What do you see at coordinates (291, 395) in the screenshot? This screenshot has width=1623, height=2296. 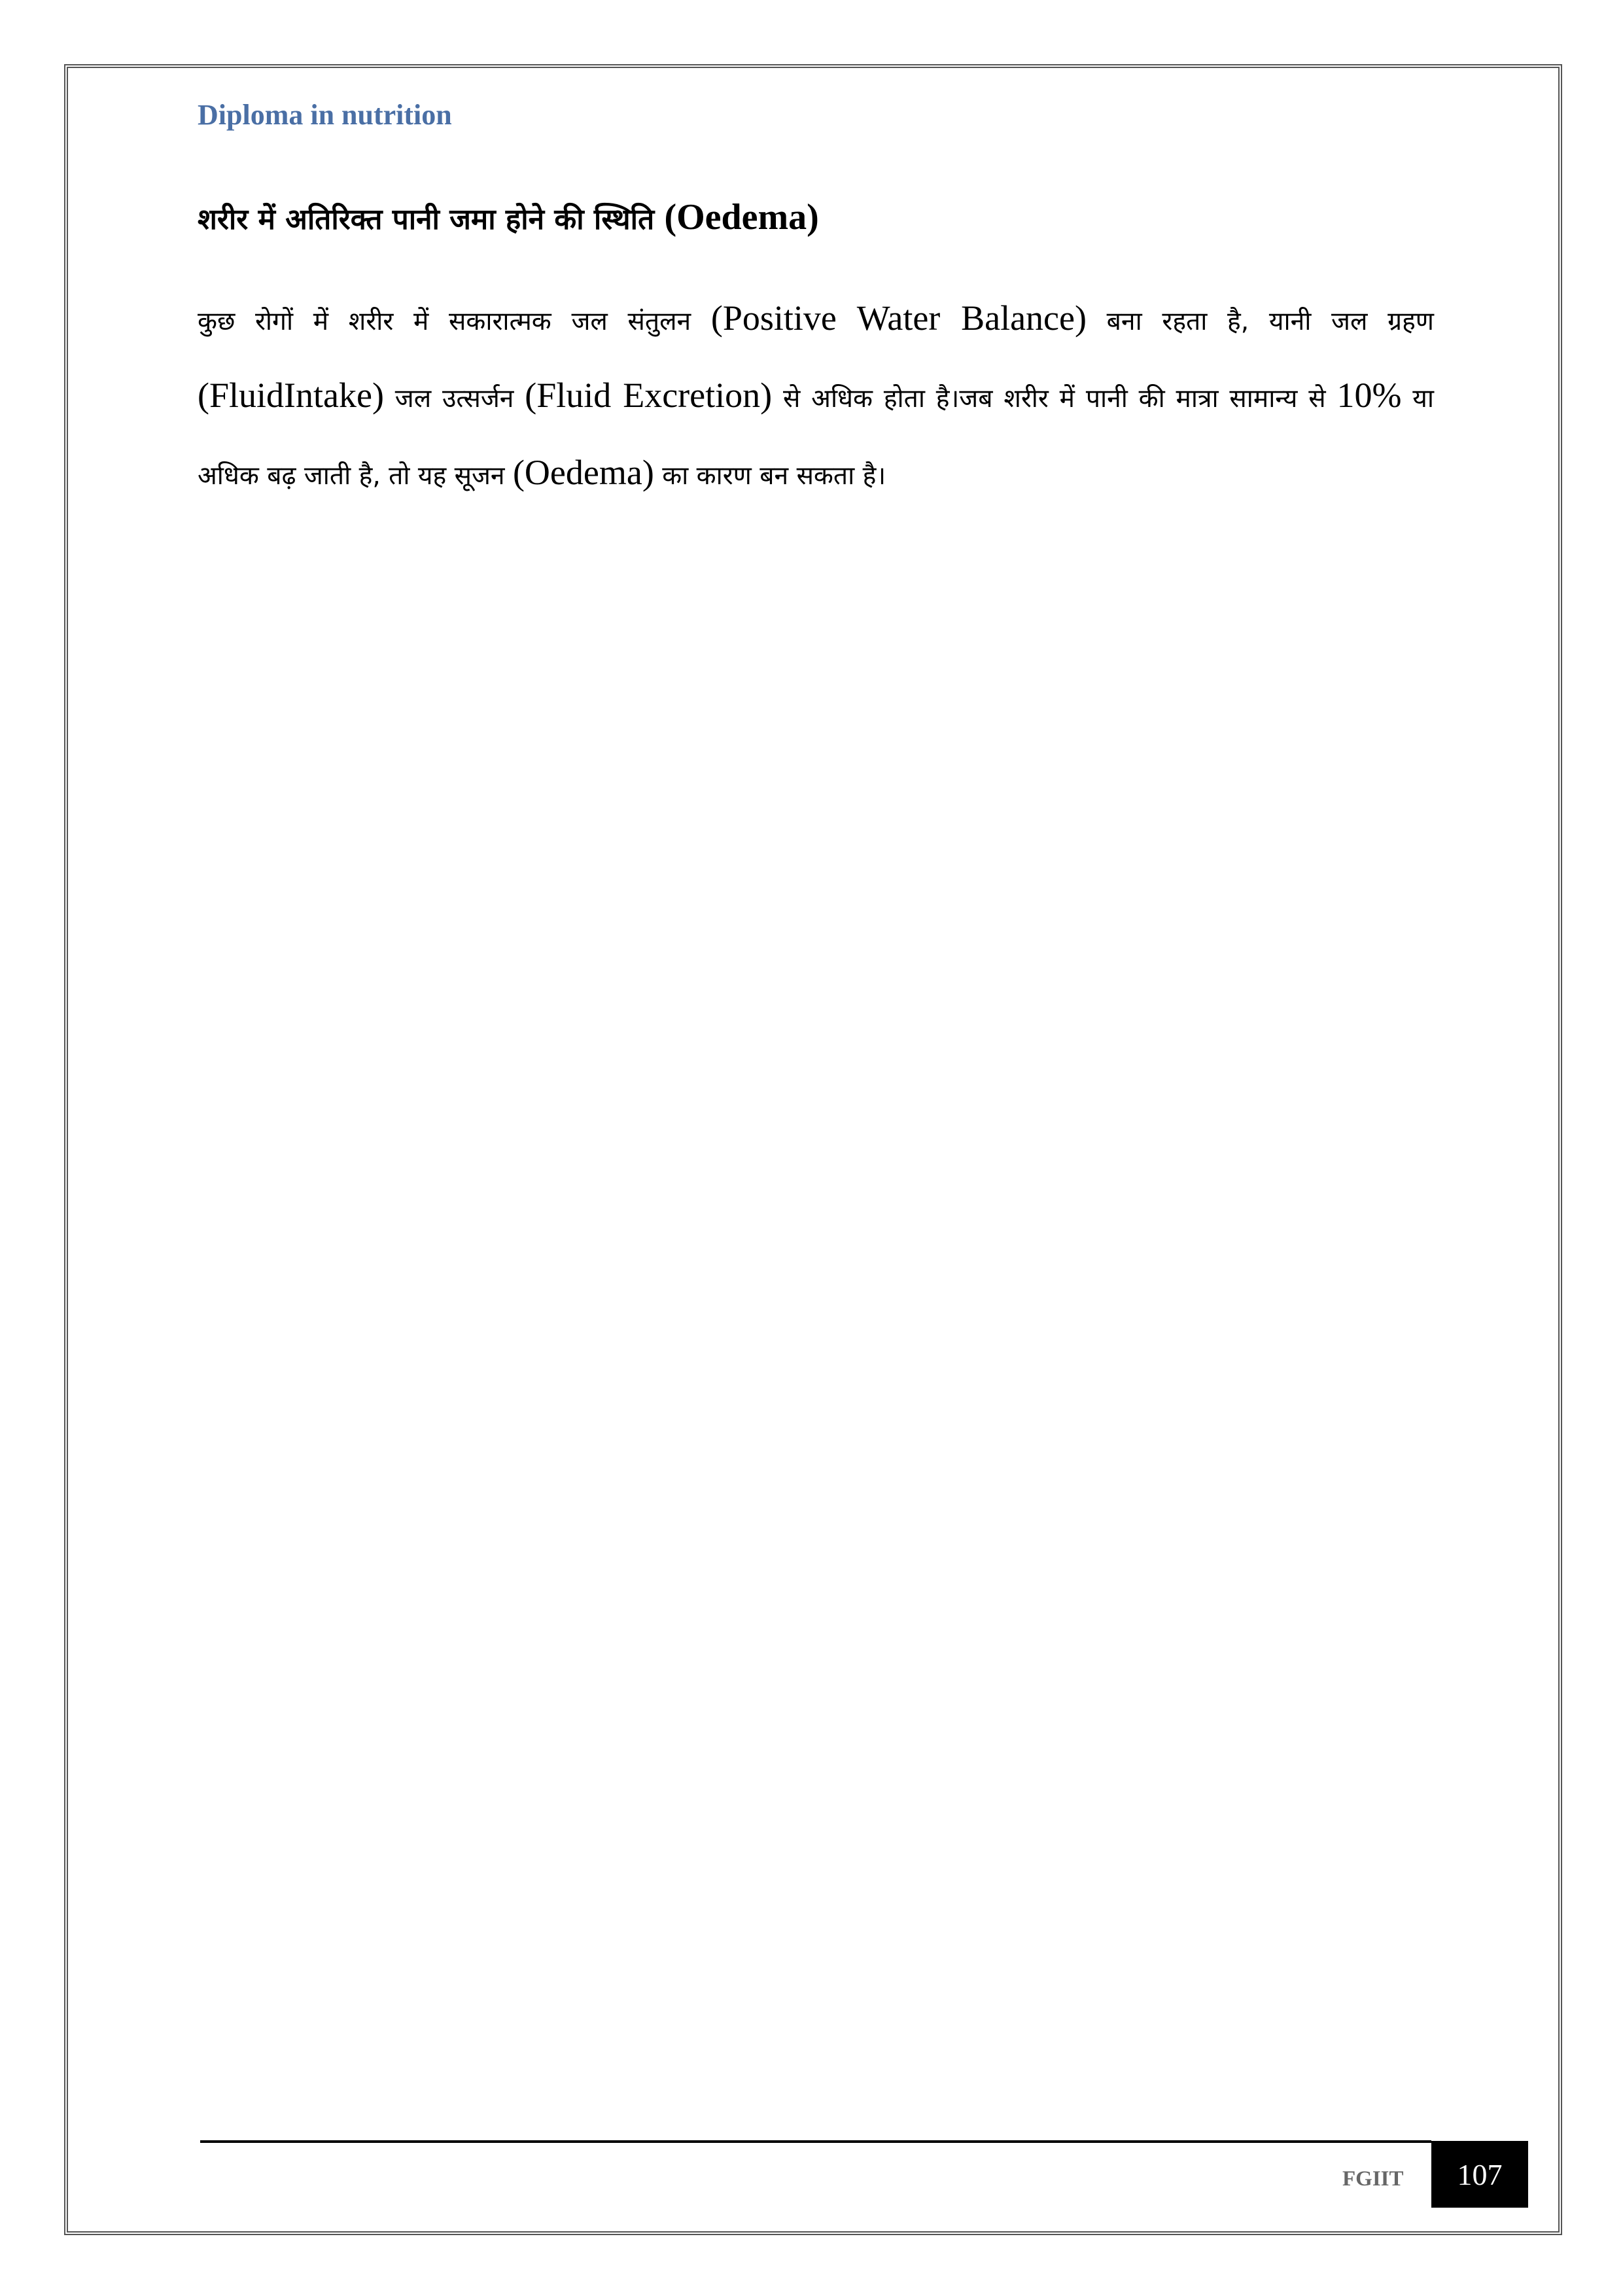 I see `paragraph-segment: (FluidIntake)` at bounding box center [291, 395].